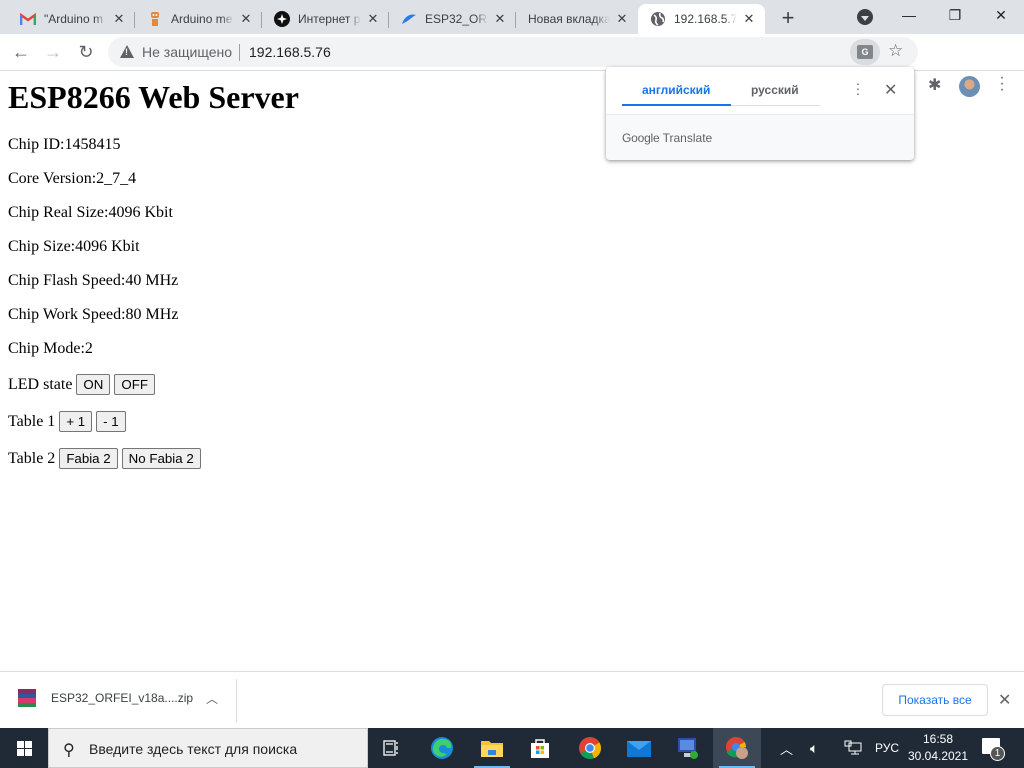 Image resolution: width=1024 pixels, height=768 pixels. I want to click on reload-button: ↻, so click(86, 52).